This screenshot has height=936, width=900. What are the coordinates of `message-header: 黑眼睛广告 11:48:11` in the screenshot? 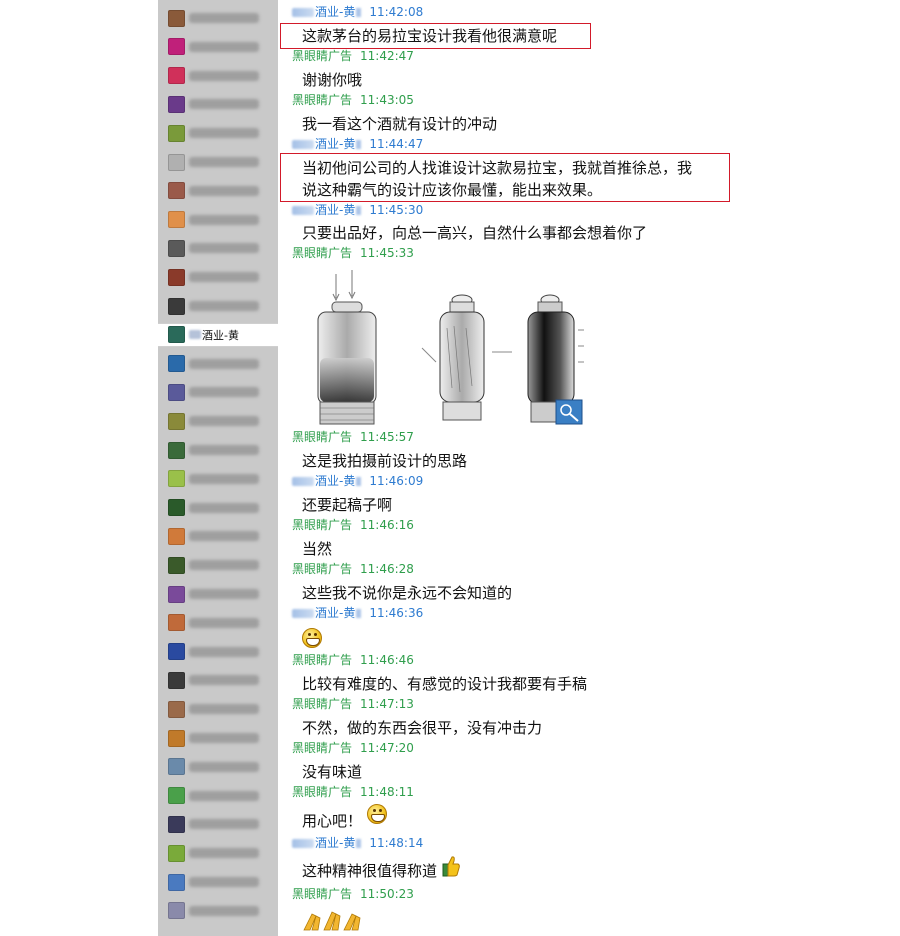 It's located at (353, 792).